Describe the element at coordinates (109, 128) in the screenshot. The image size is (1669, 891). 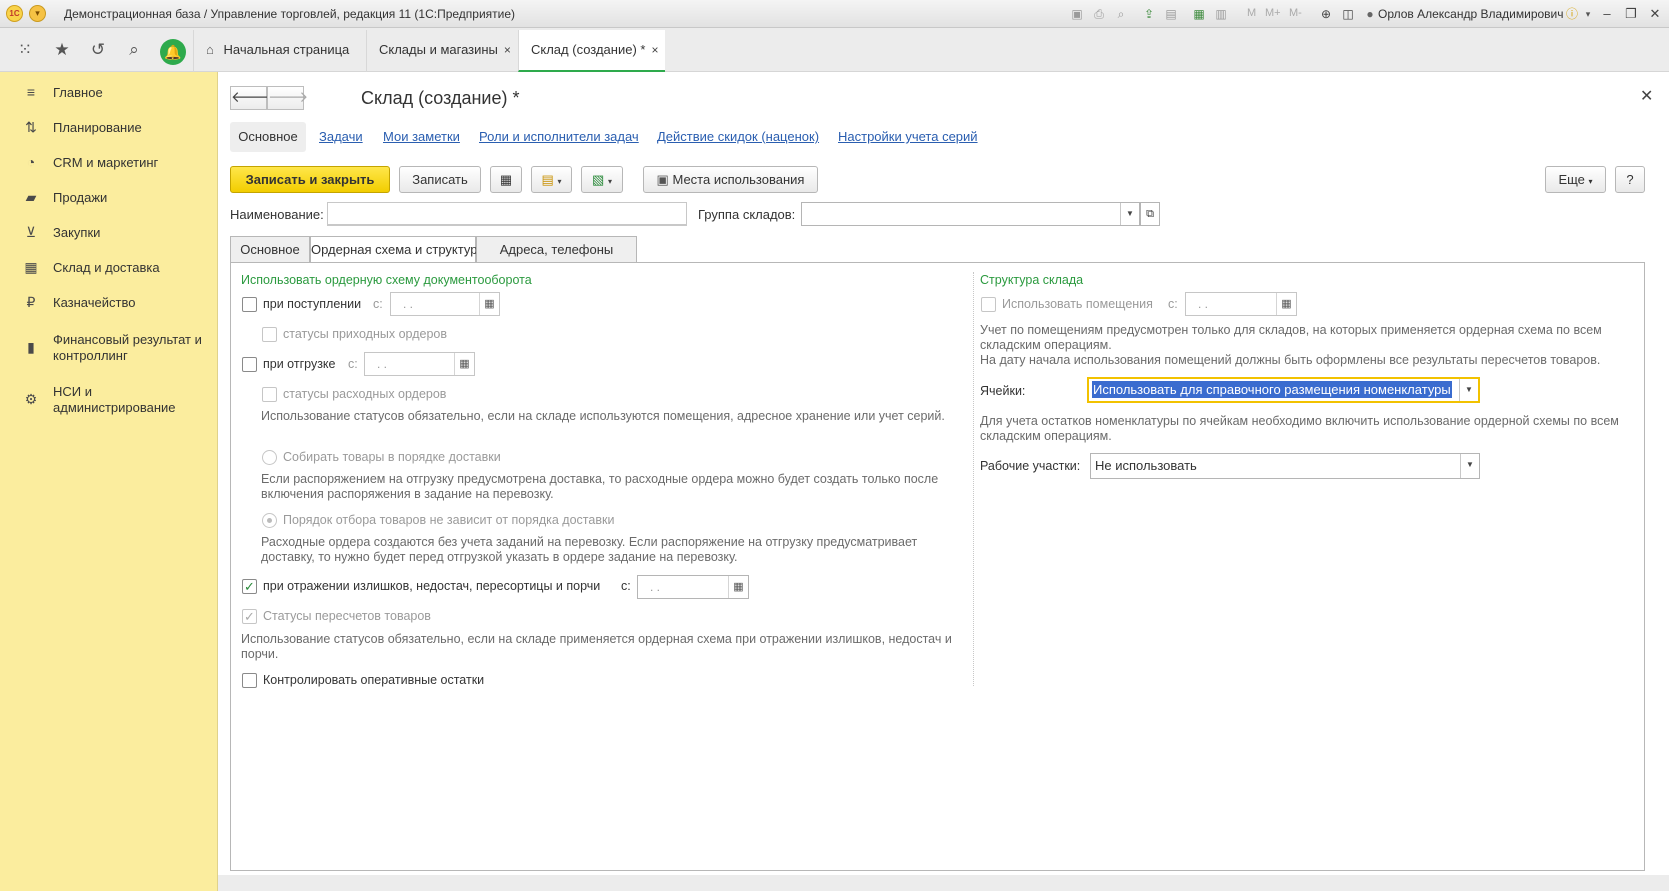
I see `sidebar-item-planning: ⇅ Планирование` at that location.